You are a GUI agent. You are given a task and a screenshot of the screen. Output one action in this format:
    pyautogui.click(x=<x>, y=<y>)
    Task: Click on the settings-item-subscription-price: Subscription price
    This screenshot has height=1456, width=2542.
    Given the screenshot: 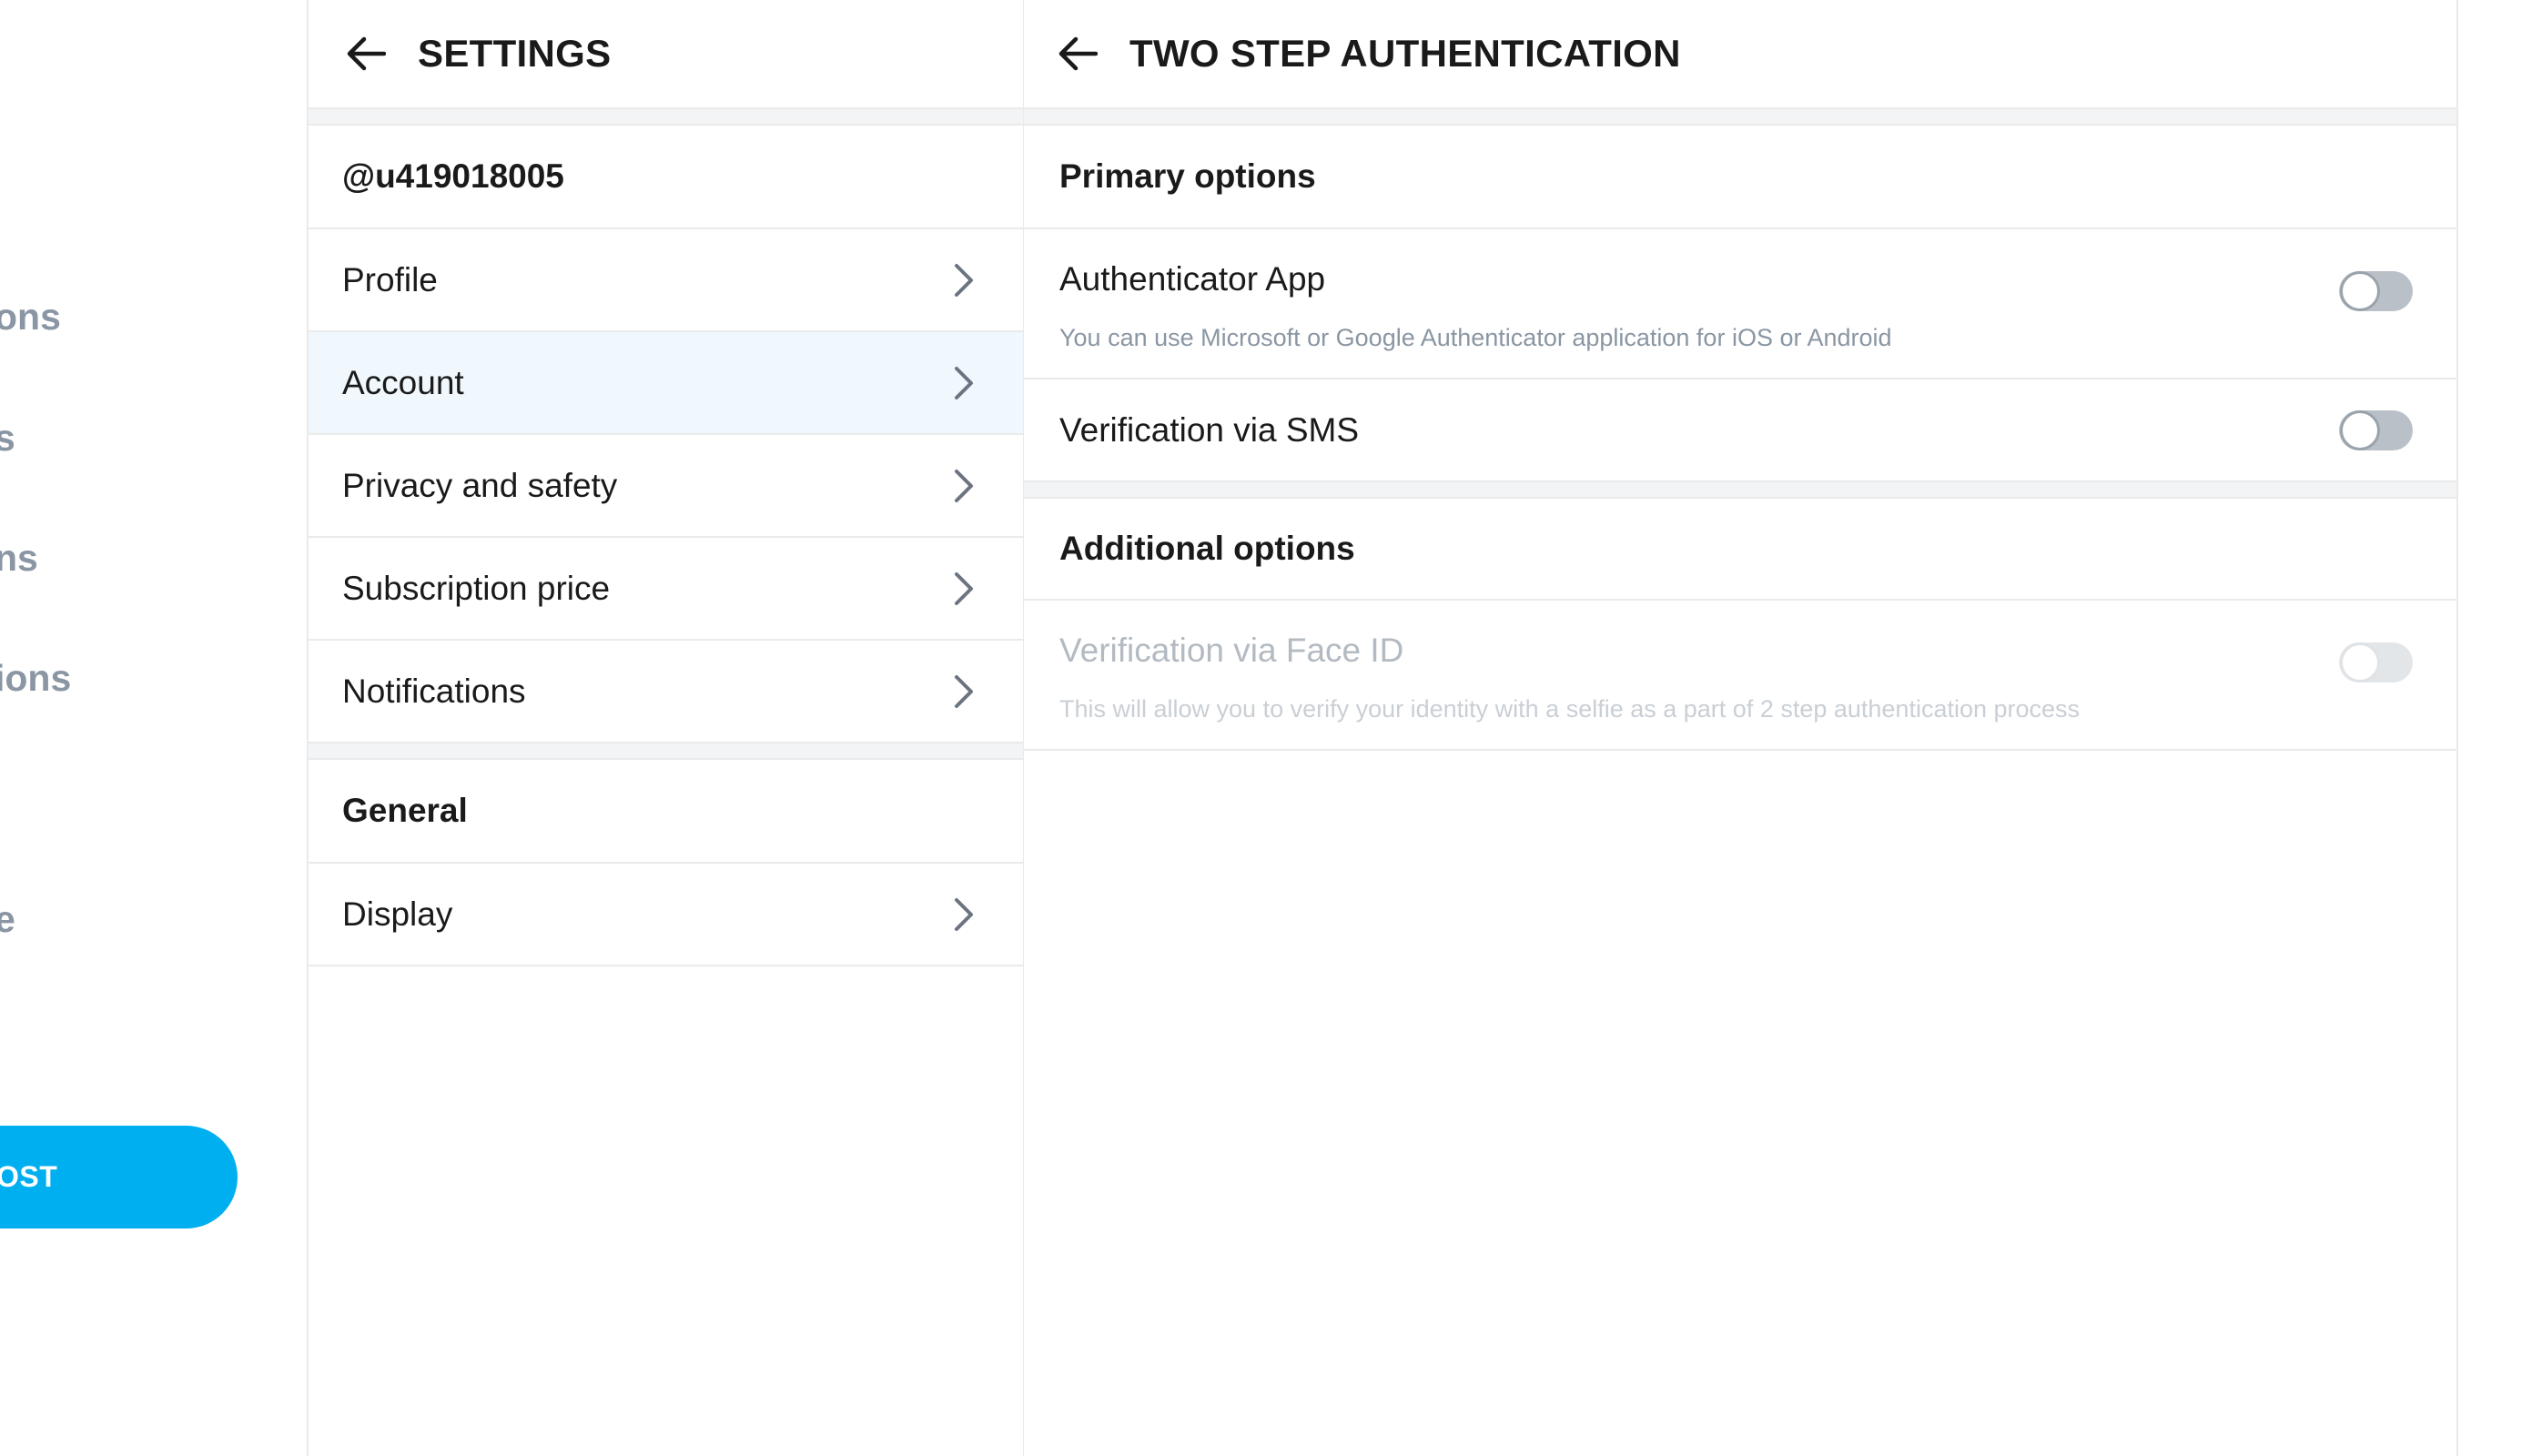 What is the action you would take?
    pyautogui.click(x=666, y=589)
    